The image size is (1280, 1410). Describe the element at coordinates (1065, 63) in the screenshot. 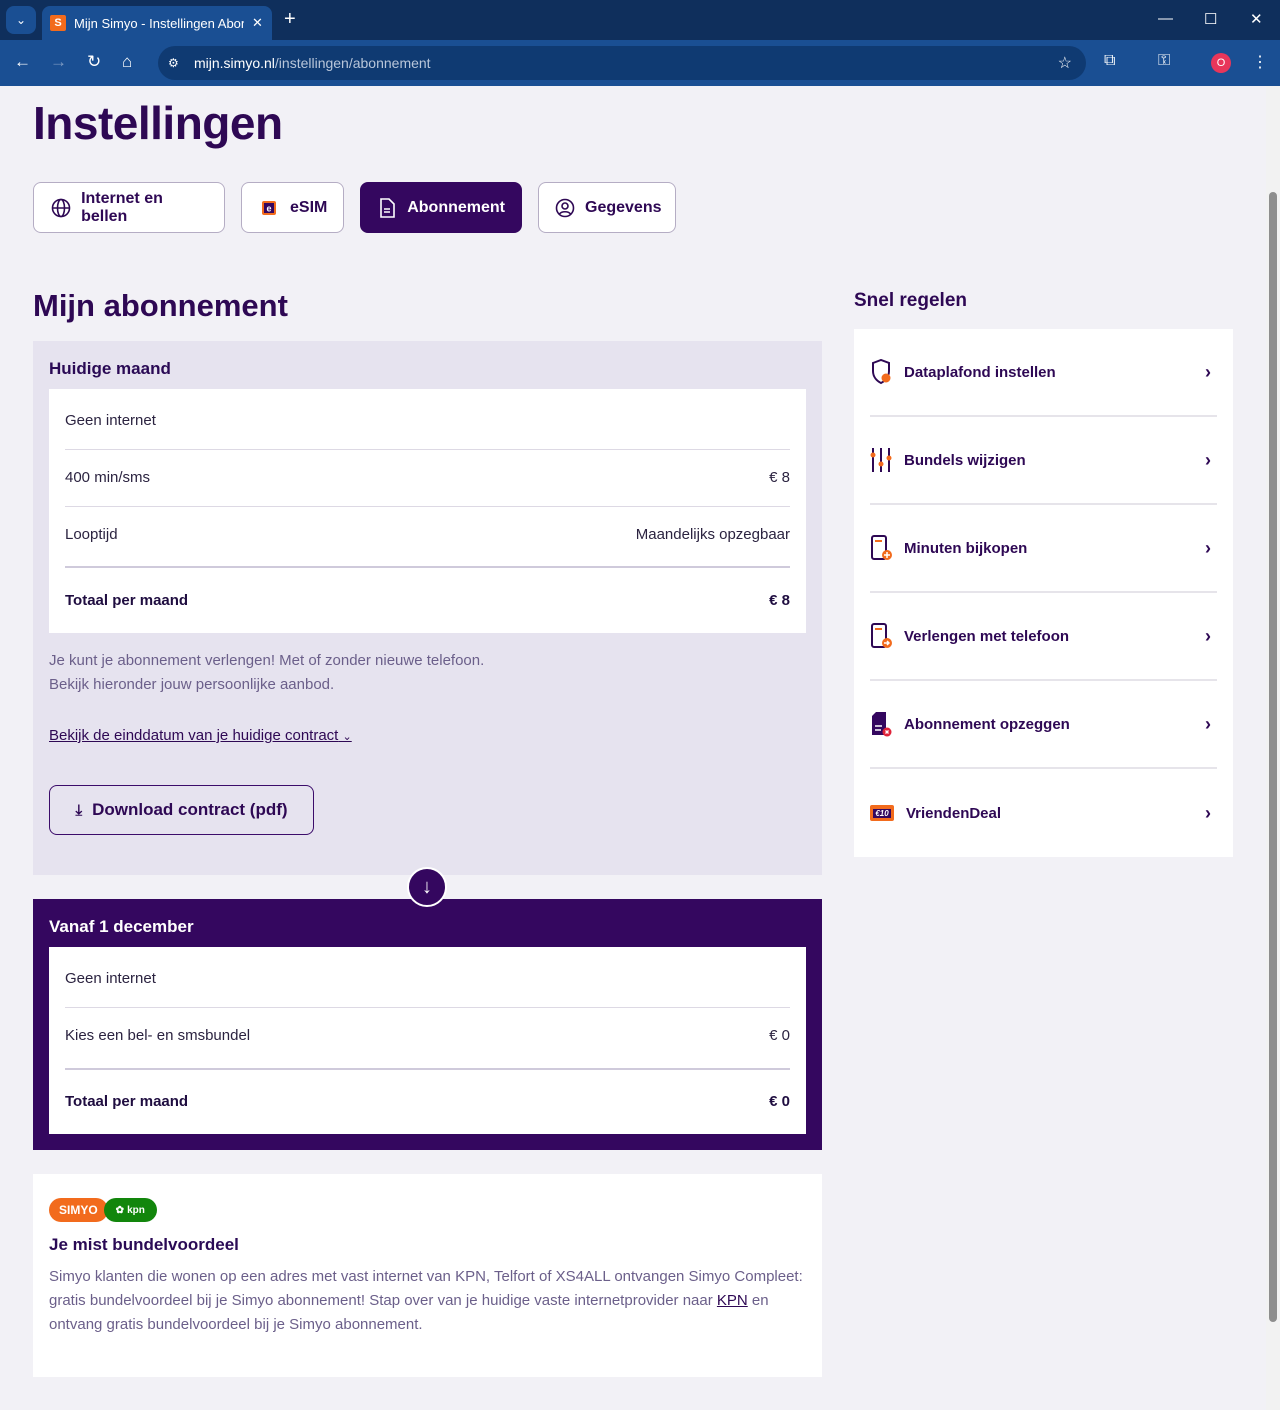

I see `bookmark-star-icon: ☆` at that location.